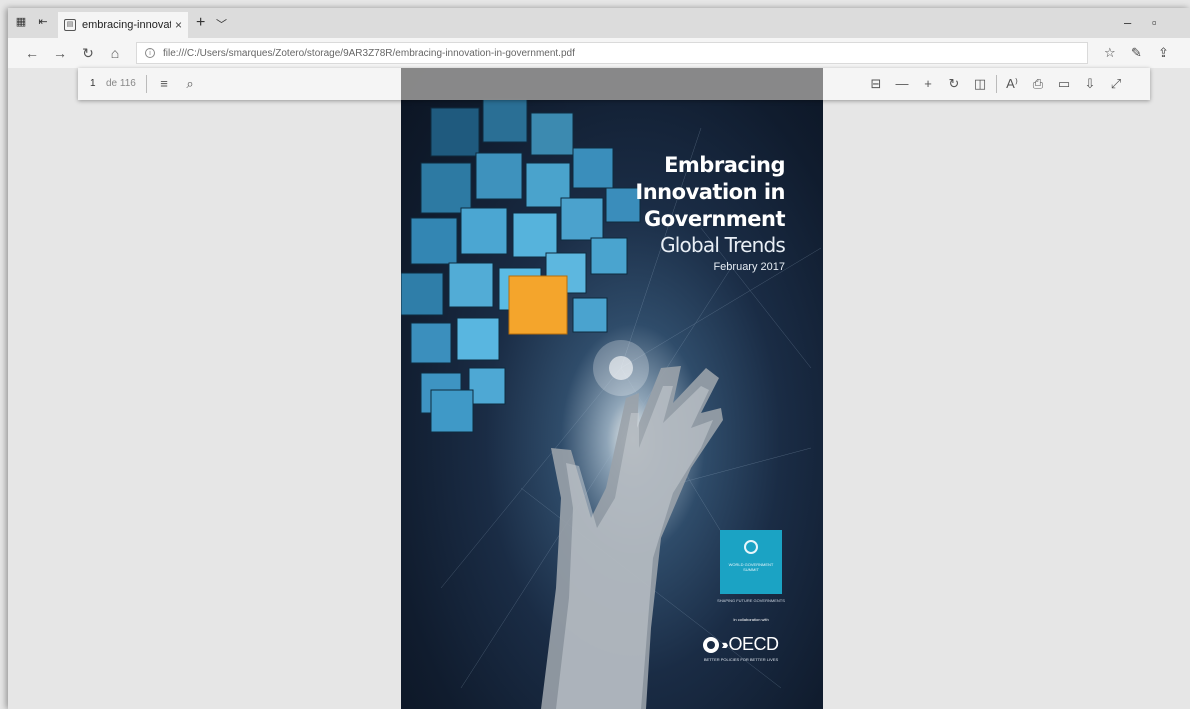 The height and width of the screenshot is (709, 1190). I want to click on refresh-icon: ↻, so click(88, 53).